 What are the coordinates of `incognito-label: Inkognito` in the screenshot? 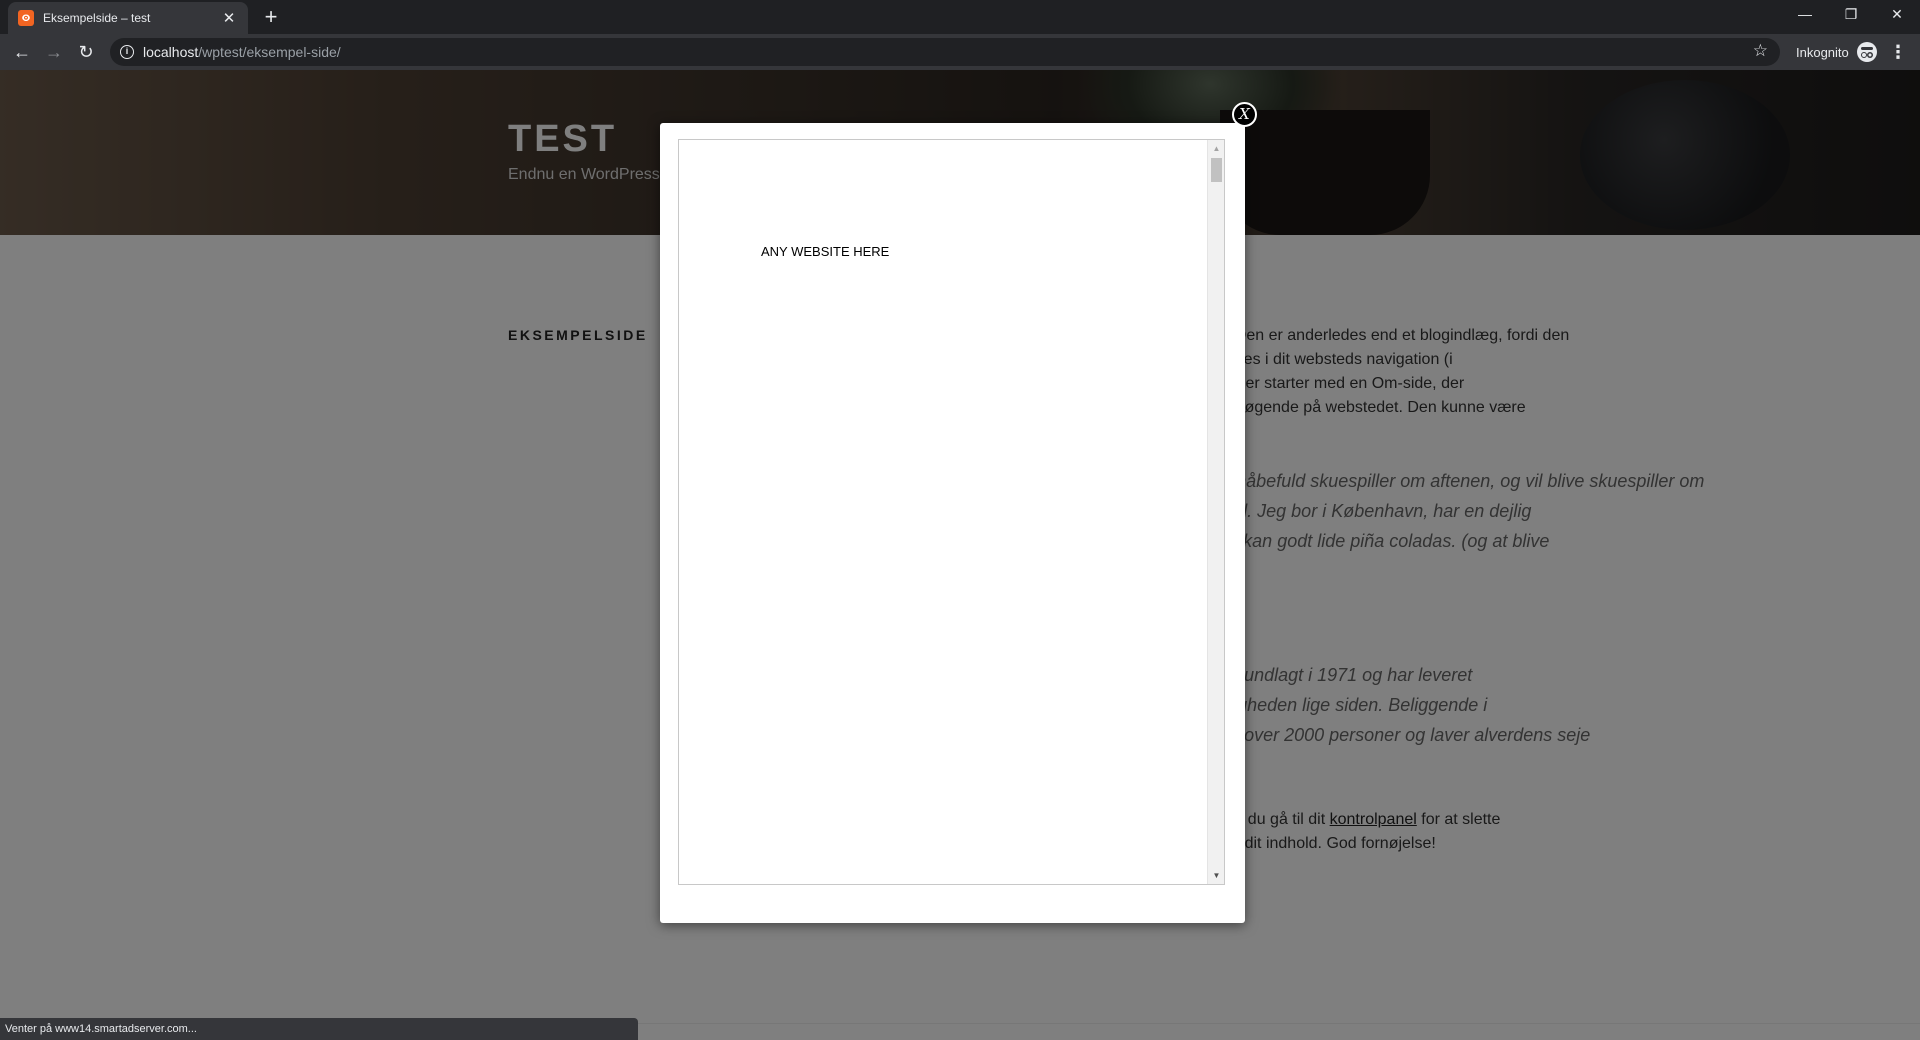 It's located at (1822, 52).